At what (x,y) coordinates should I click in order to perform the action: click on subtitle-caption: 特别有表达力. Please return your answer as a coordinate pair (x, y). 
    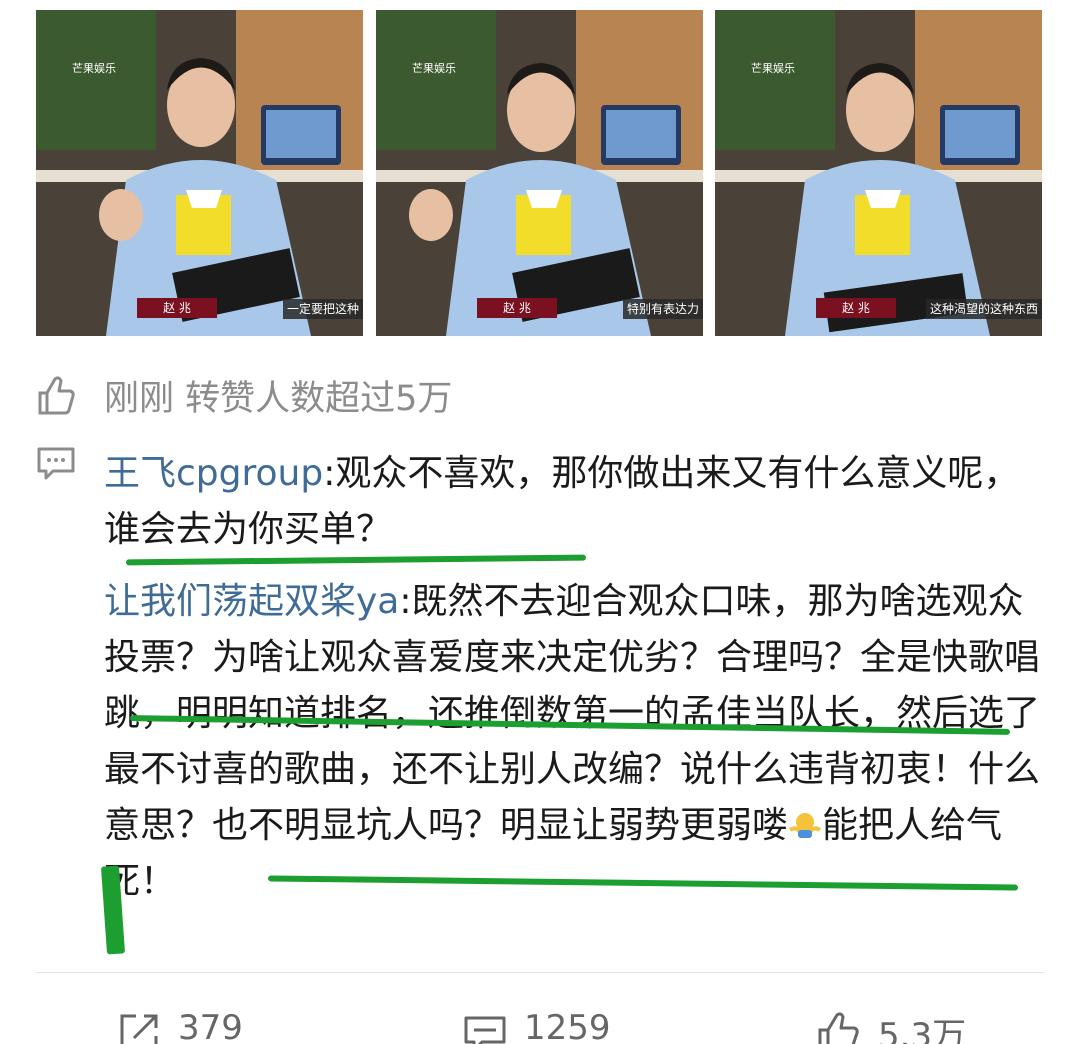
    Looking at the image, I should click on (662, 309).